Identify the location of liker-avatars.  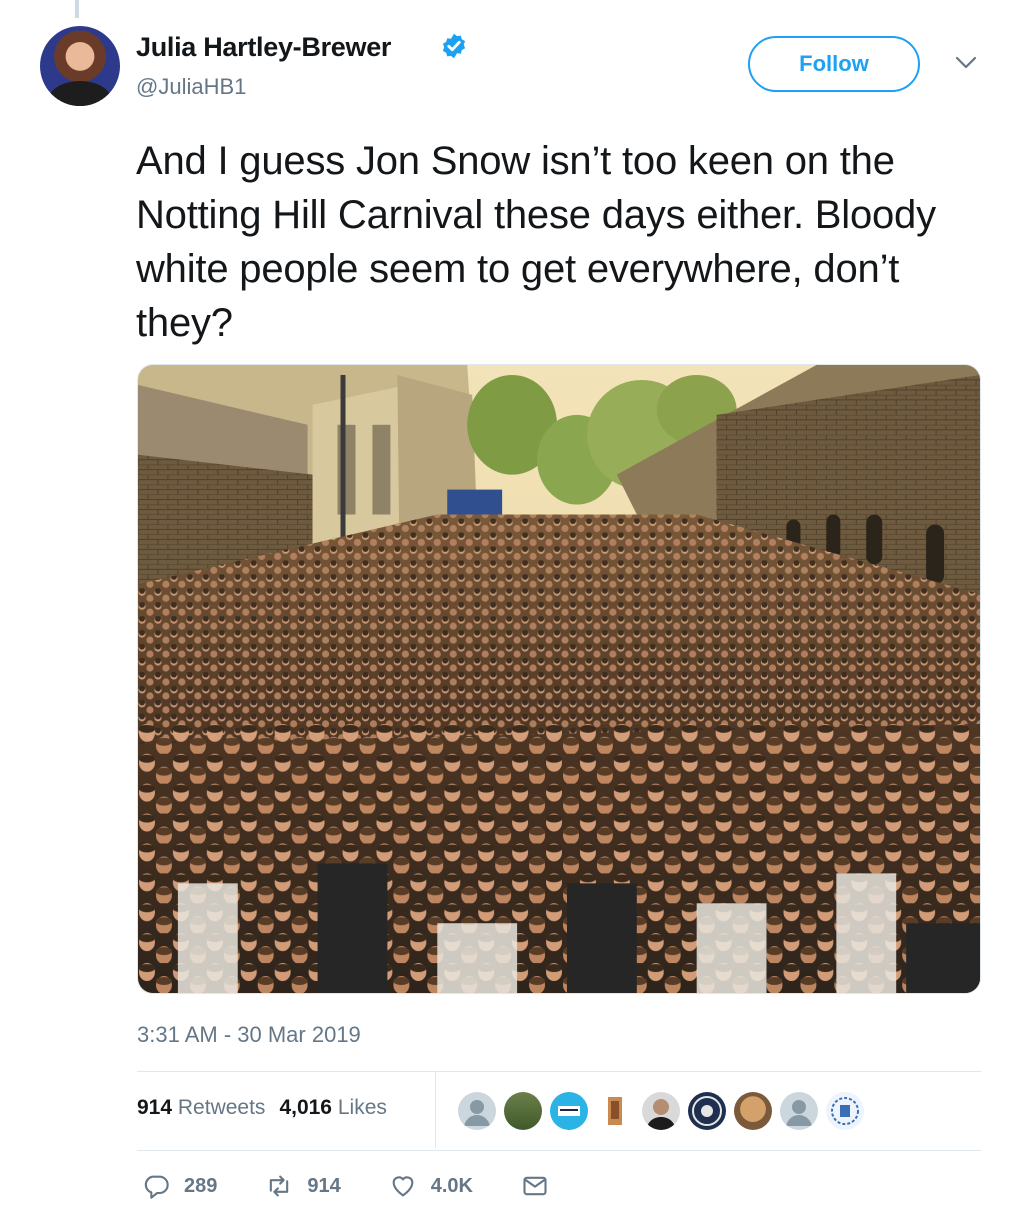
(661, 1111).